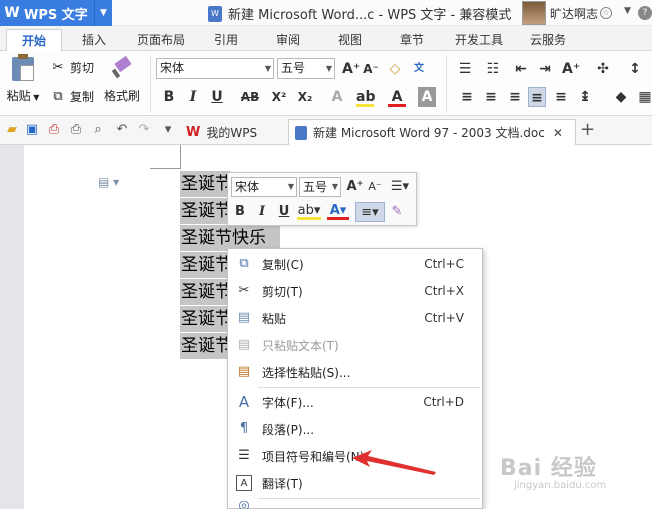 The height and width of the screenshot is (509, 652). Describe the element at coordinates (350, 40) in the screenshot. I see `tab-view: 视图` at that location.